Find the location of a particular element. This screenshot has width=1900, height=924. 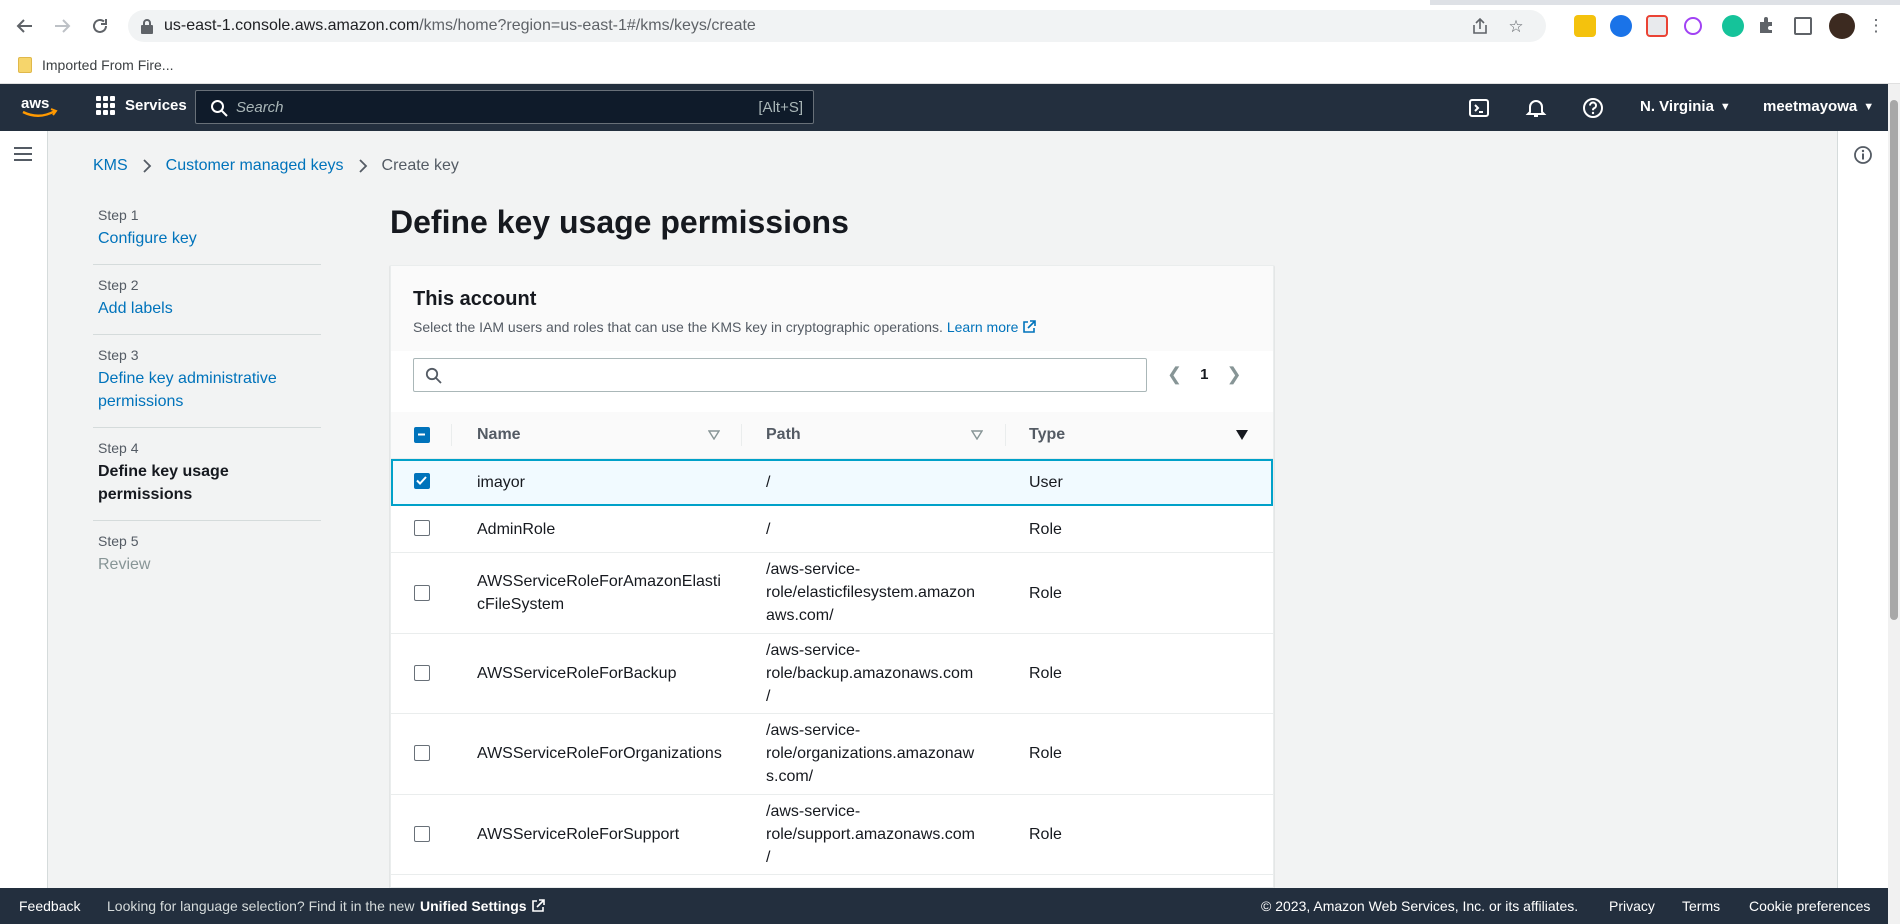

table-row: AdminRole / Role is located at coordinates (832, 529).